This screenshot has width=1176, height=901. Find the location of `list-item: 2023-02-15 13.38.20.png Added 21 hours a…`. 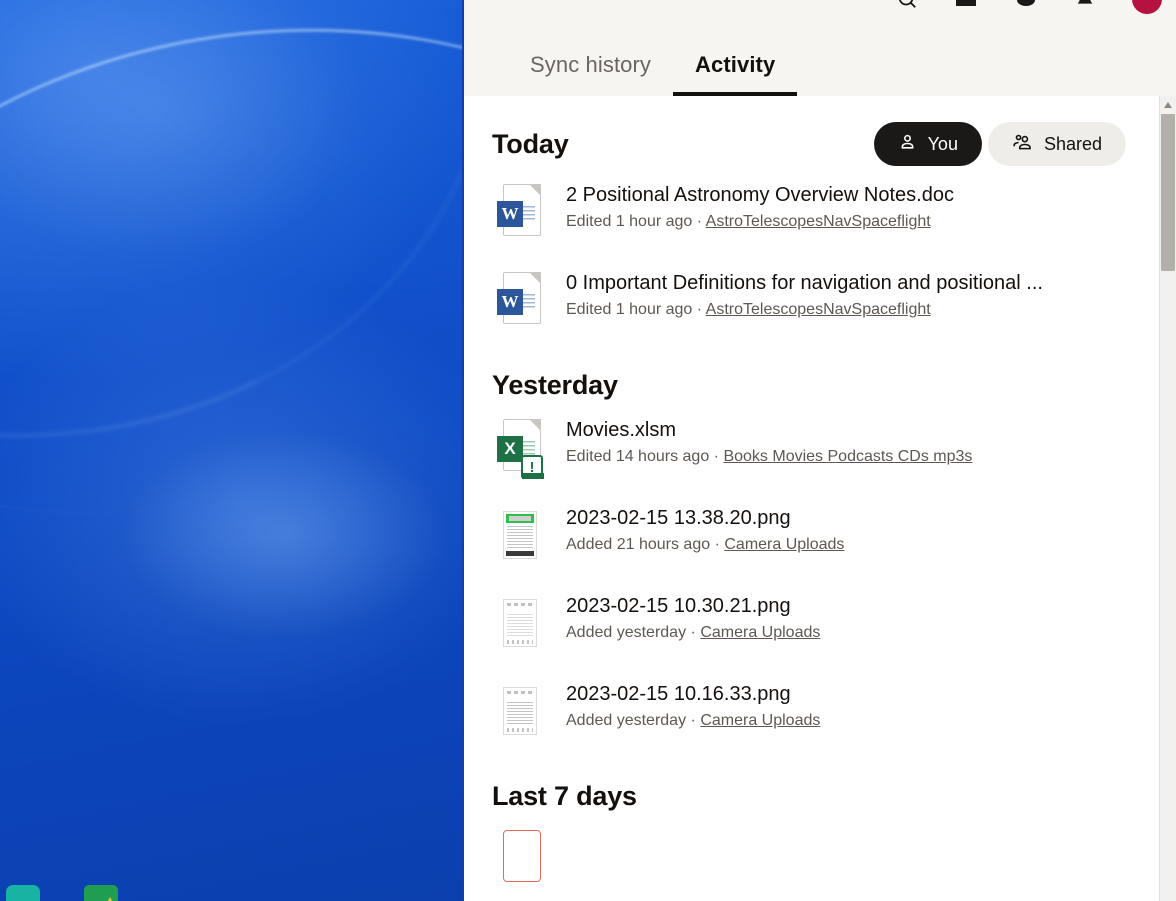

list-item: 2023-02-15 13.38.20.png Added 21 hours a… is located at coordinates (834, 533).